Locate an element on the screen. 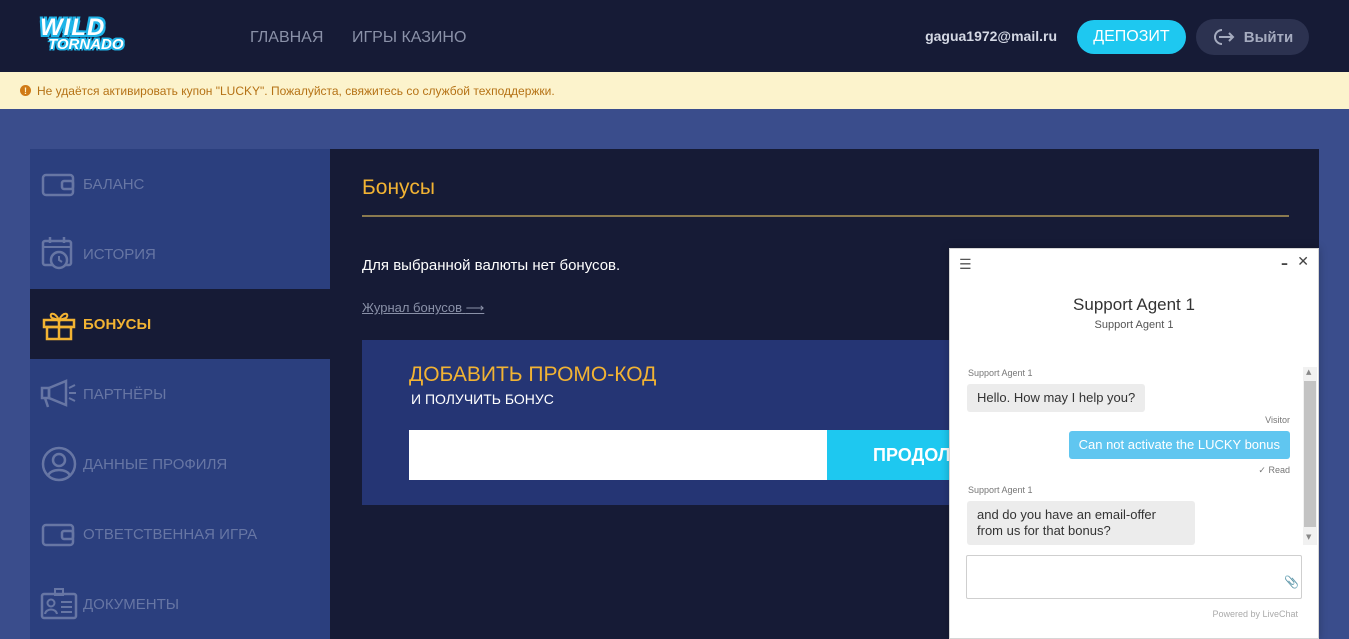 Image resolution: width=1349 pixels, height=639 pixels. powered-by-livechat: Powered by LiveChat is located at coordinates (1255, 614).